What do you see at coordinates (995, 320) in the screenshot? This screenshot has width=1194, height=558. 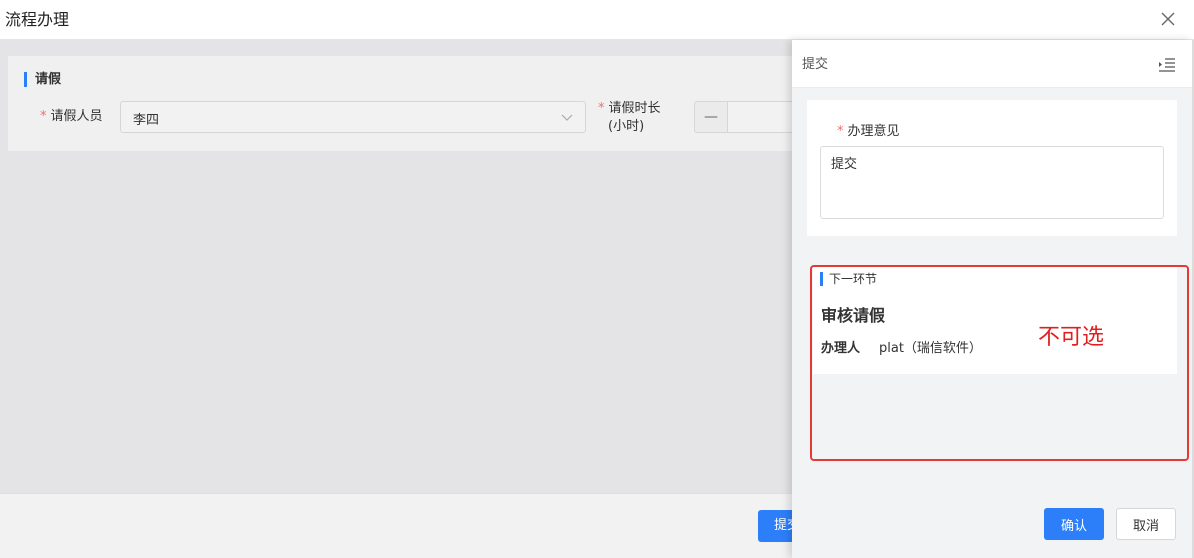 I see `next-step-card: 下一环节 审核请假 办理人 plat（瑞信软件）` at bounding box center [995, 320].